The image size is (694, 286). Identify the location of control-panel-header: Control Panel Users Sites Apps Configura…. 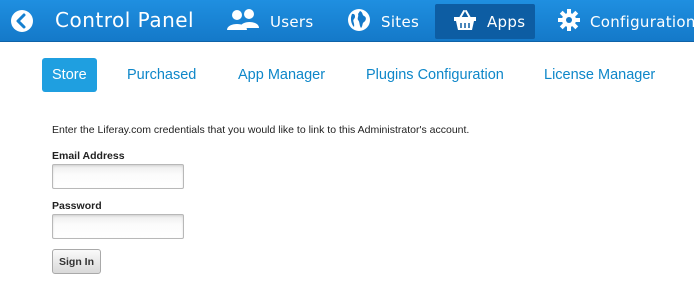
(347, 21).